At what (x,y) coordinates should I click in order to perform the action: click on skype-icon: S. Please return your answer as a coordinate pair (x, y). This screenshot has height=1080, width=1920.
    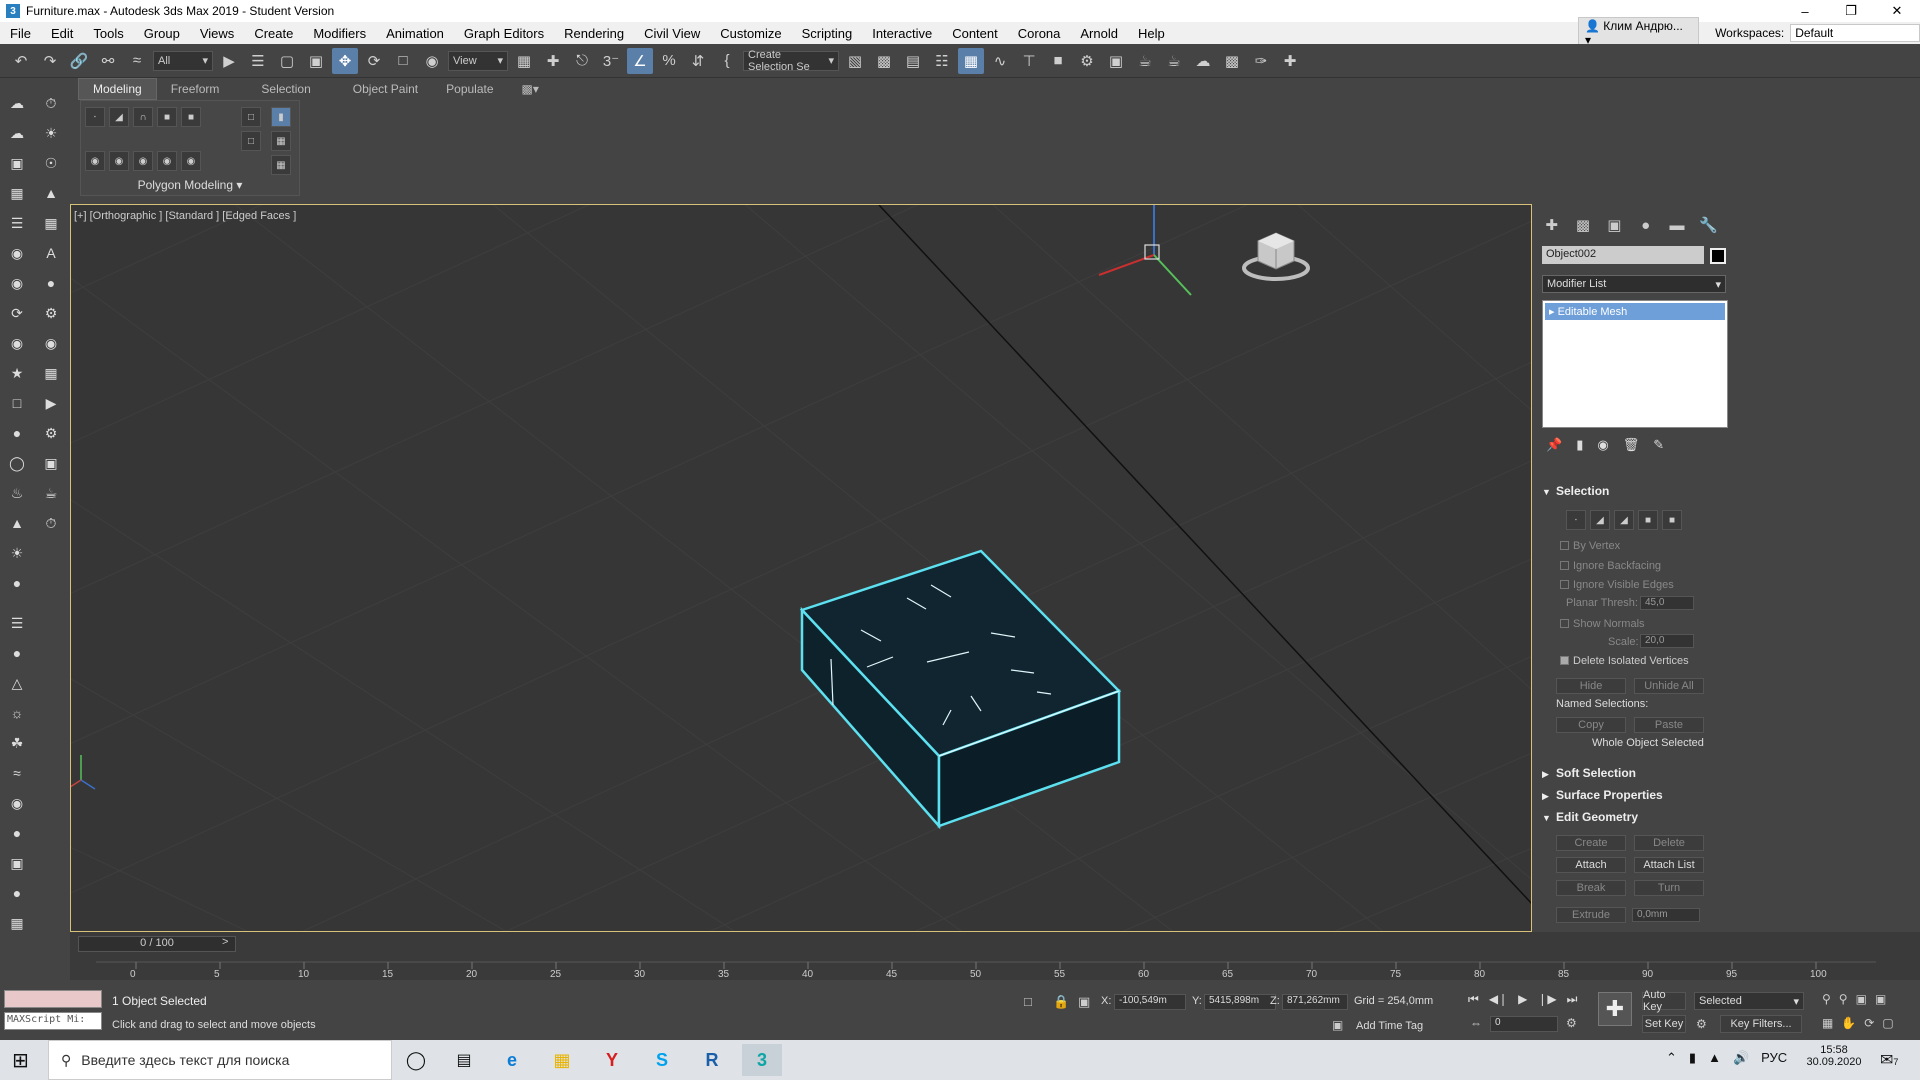
    Looking at the image, I should click on (662, 1060).